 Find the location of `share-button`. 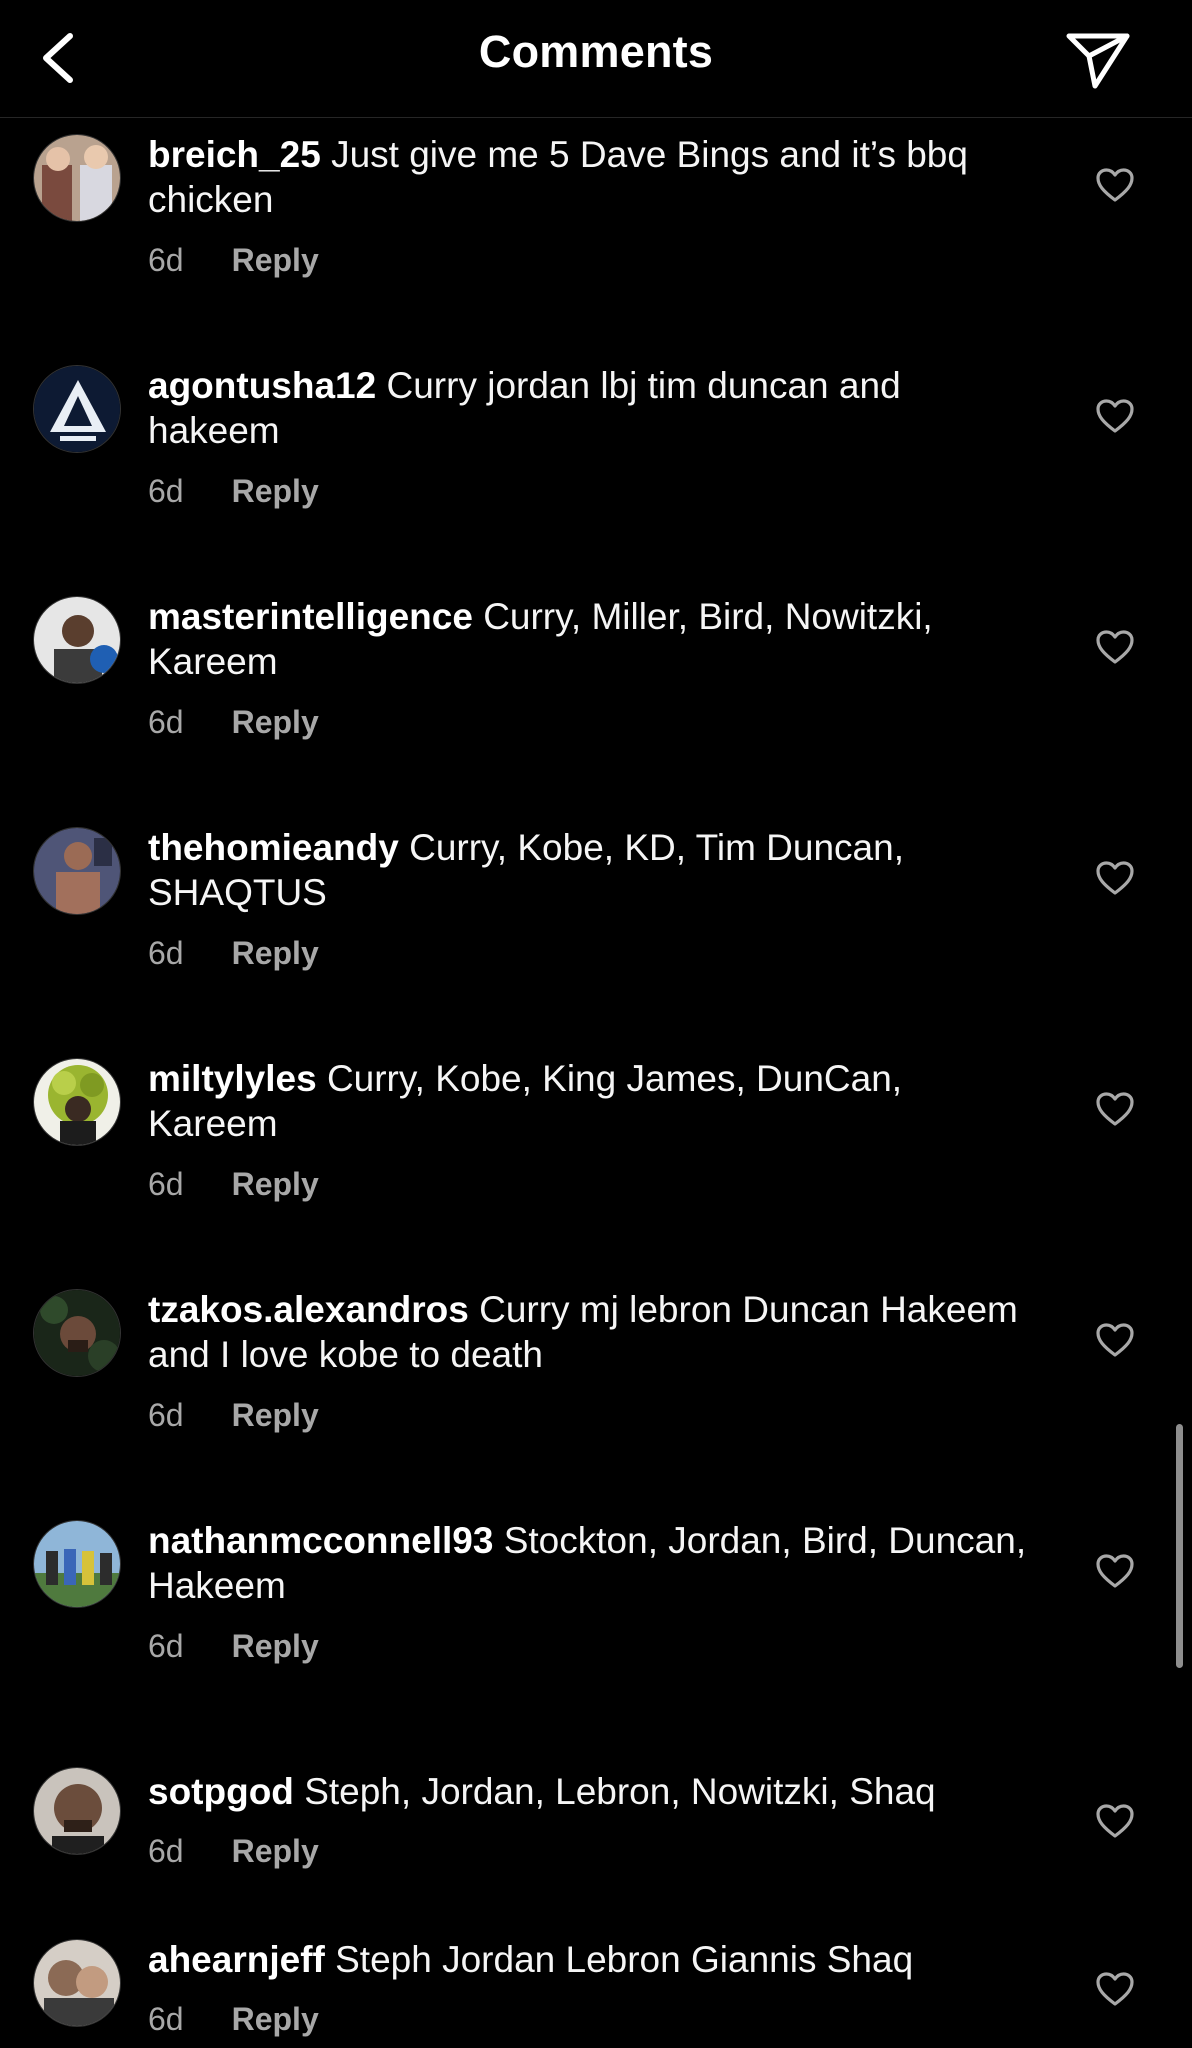

share-button is located at coordinates (1098, 60).